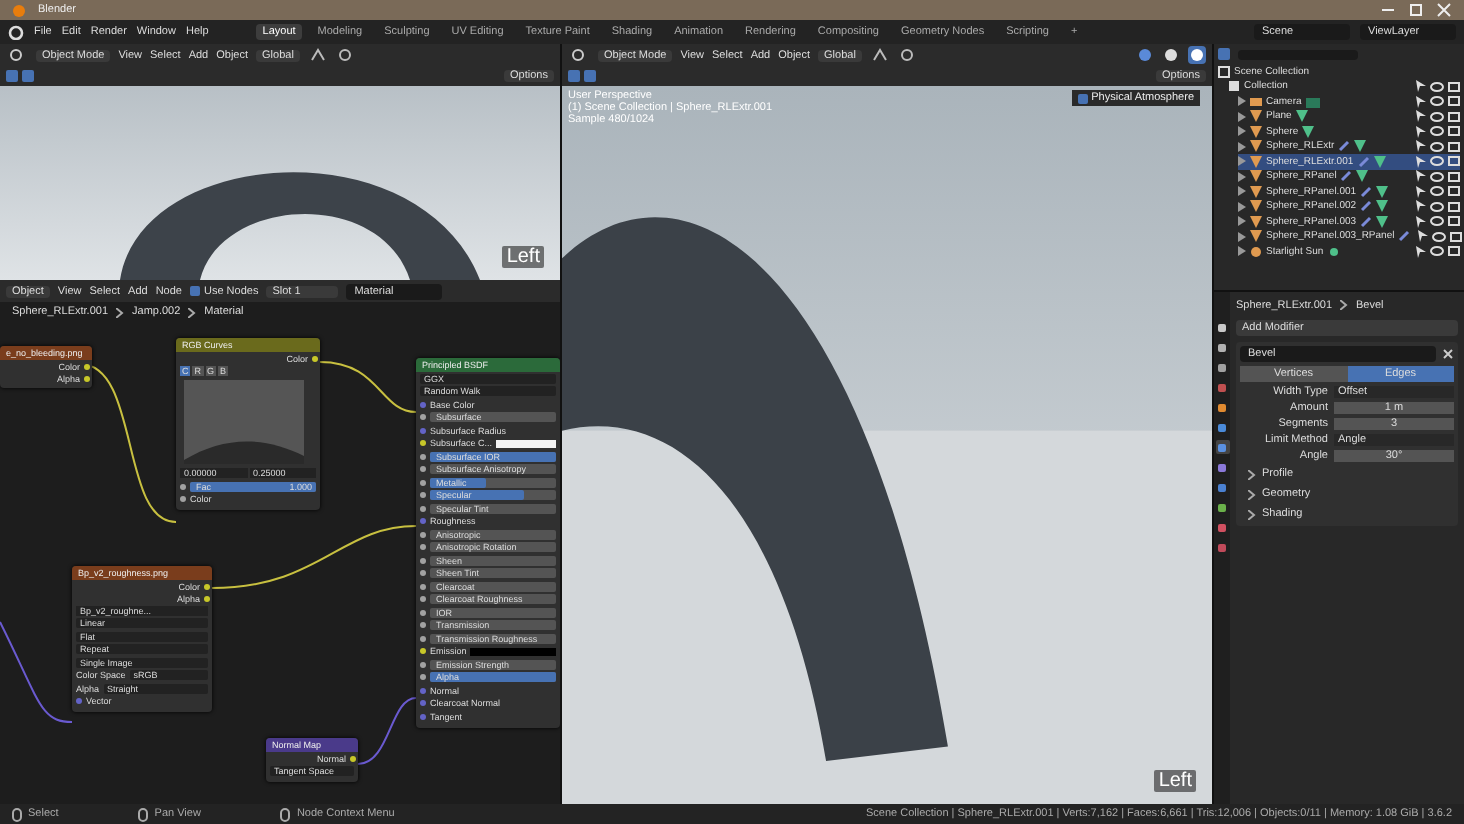  What do you see at coordinates (488, 542) in the screenshot?
I see `shader-node` at bounding box center [488, 542].